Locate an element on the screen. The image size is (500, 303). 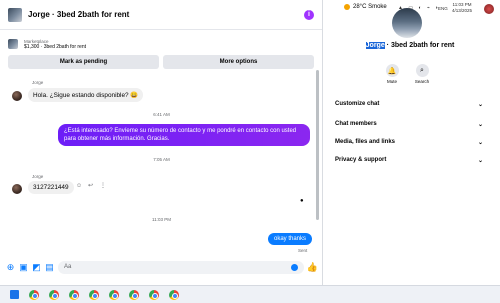
gif-icon: ▤ is located at coordinates (49, 267).